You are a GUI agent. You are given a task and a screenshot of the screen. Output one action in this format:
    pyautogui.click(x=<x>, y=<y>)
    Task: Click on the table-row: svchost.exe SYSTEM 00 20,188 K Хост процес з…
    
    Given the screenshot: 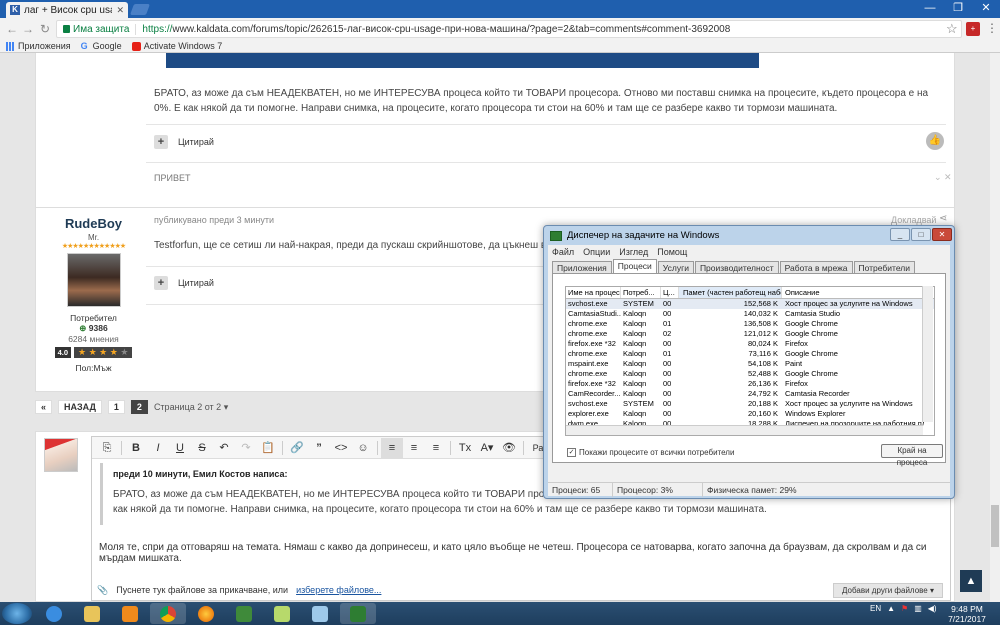 What is the action you would take?
    pyautogui.click(x=750, y=404)
    